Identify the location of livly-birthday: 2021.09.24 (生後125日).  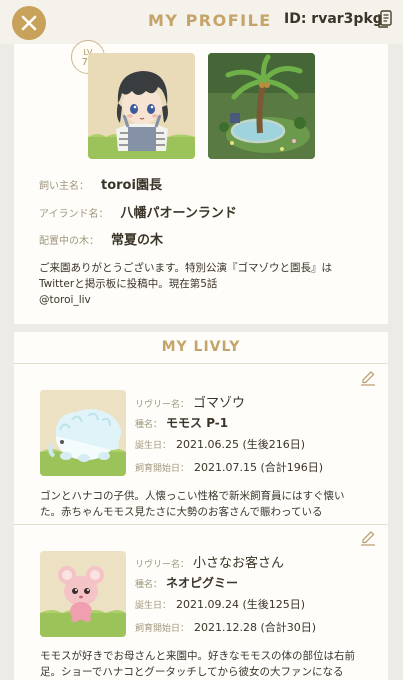
(241, 604).